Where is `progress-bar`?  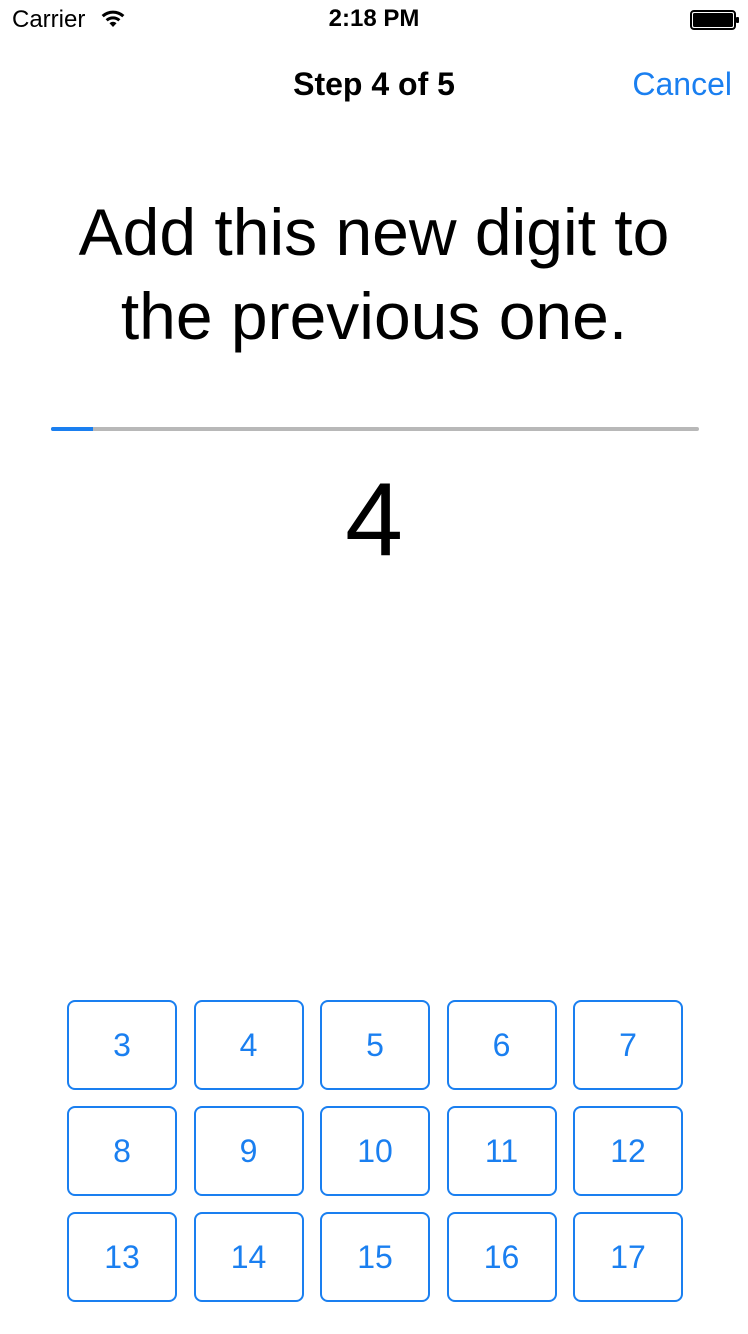
progress-bar is located at coordinates (375, 429).